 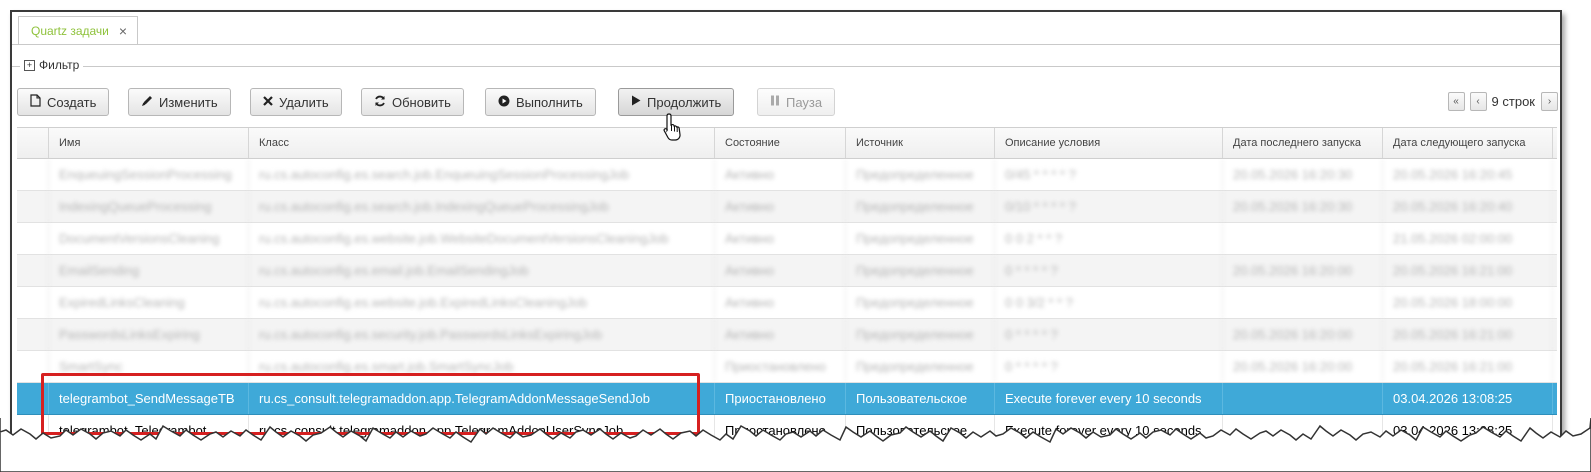 What do you see at coordinates (149, 238) in the screenshot?
I see `cell-name: DocumentVersionsCleaning` at bounding box center [149, 238].